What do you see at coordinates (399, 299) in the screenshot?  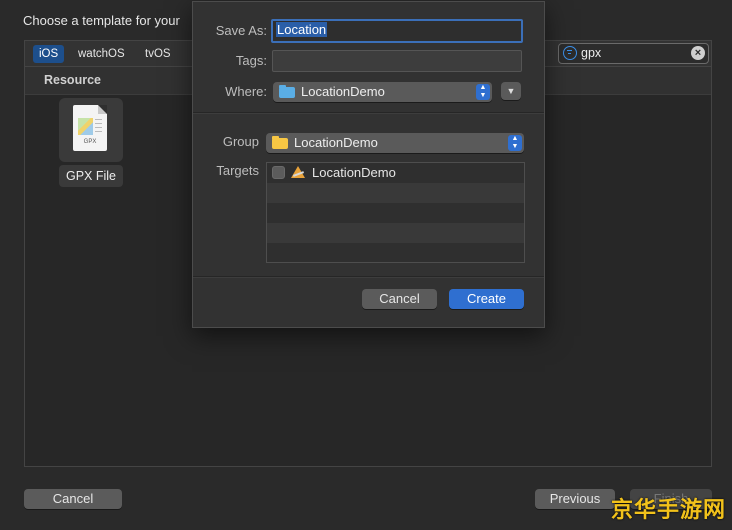 I see `cancel-button: Cancel` at bounding box center [399, 299].